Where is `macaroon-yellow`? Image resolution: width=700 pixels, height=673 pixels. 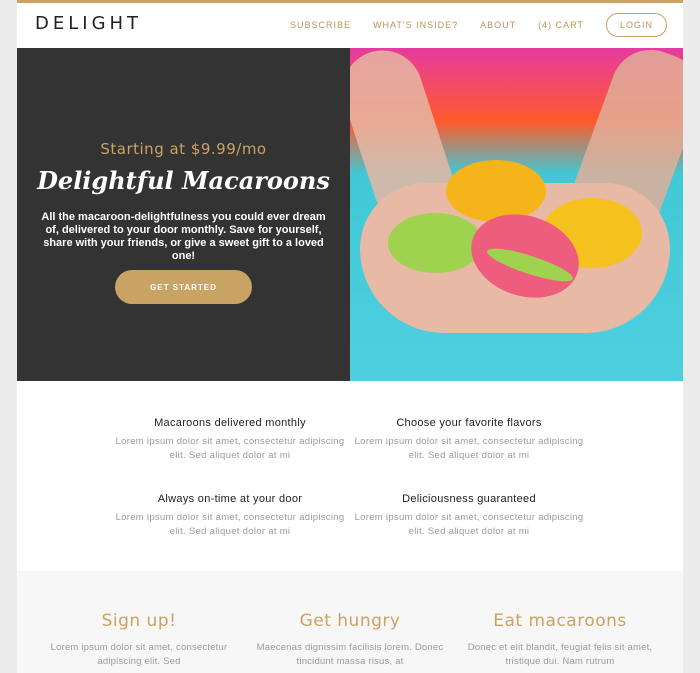
macaroon-yellow is located at coordinates (496, 191).